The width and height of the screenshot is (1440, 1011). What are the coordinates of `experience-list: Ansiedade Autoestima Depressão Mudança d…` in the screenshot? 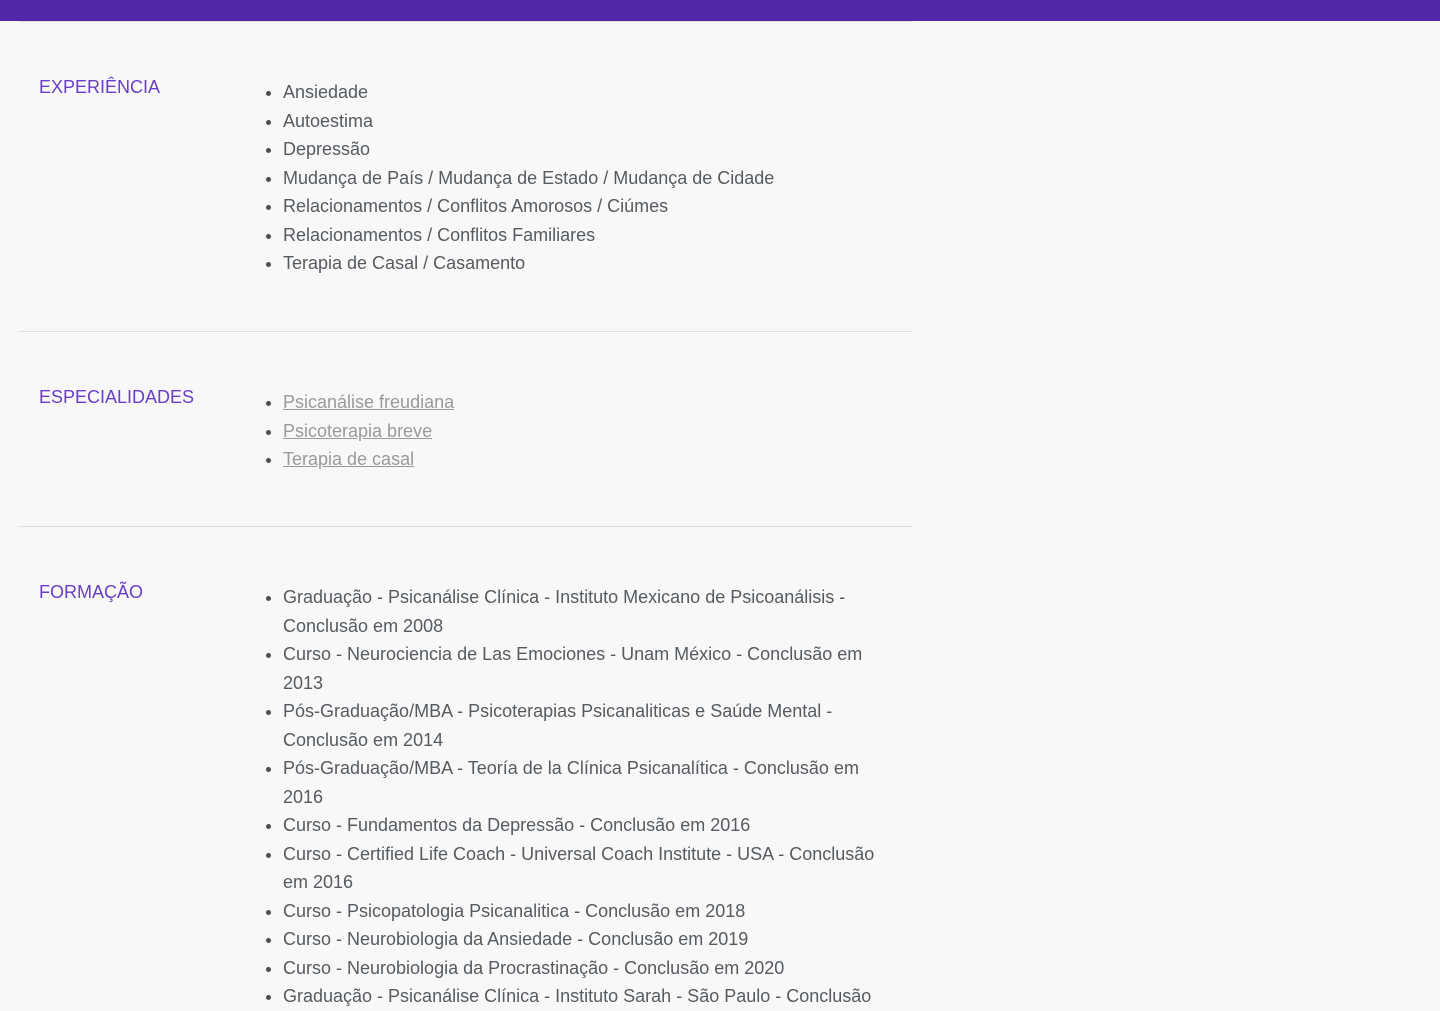 It's located at (583, 178).